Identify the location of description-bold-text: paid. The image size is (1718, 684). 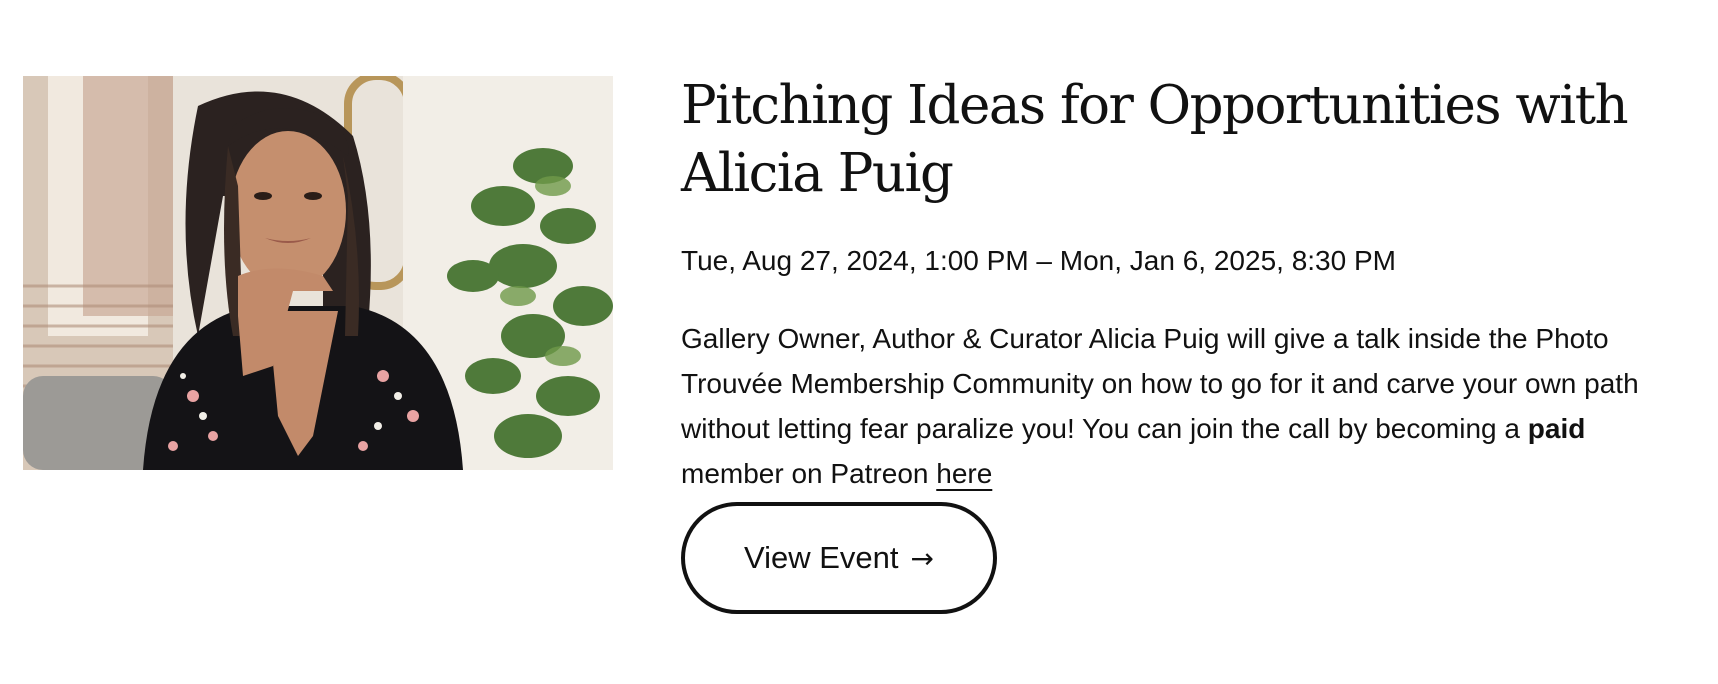
(1556, 428).